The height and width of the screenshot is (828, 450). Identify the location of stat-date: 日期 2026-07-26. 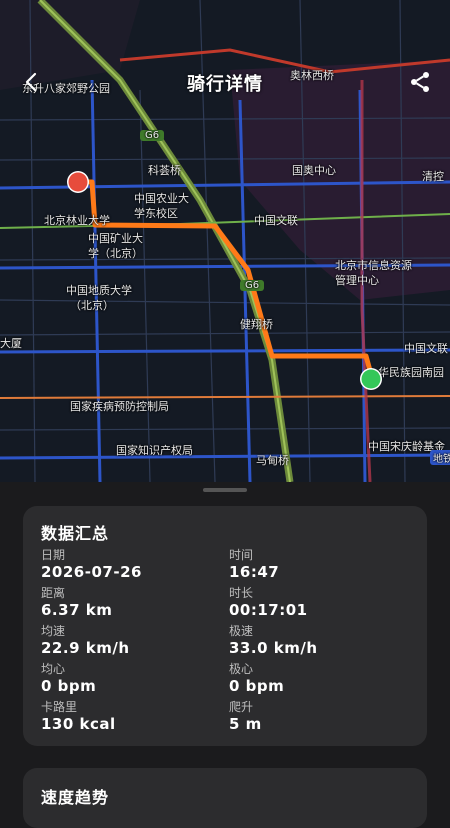
(91, 565).